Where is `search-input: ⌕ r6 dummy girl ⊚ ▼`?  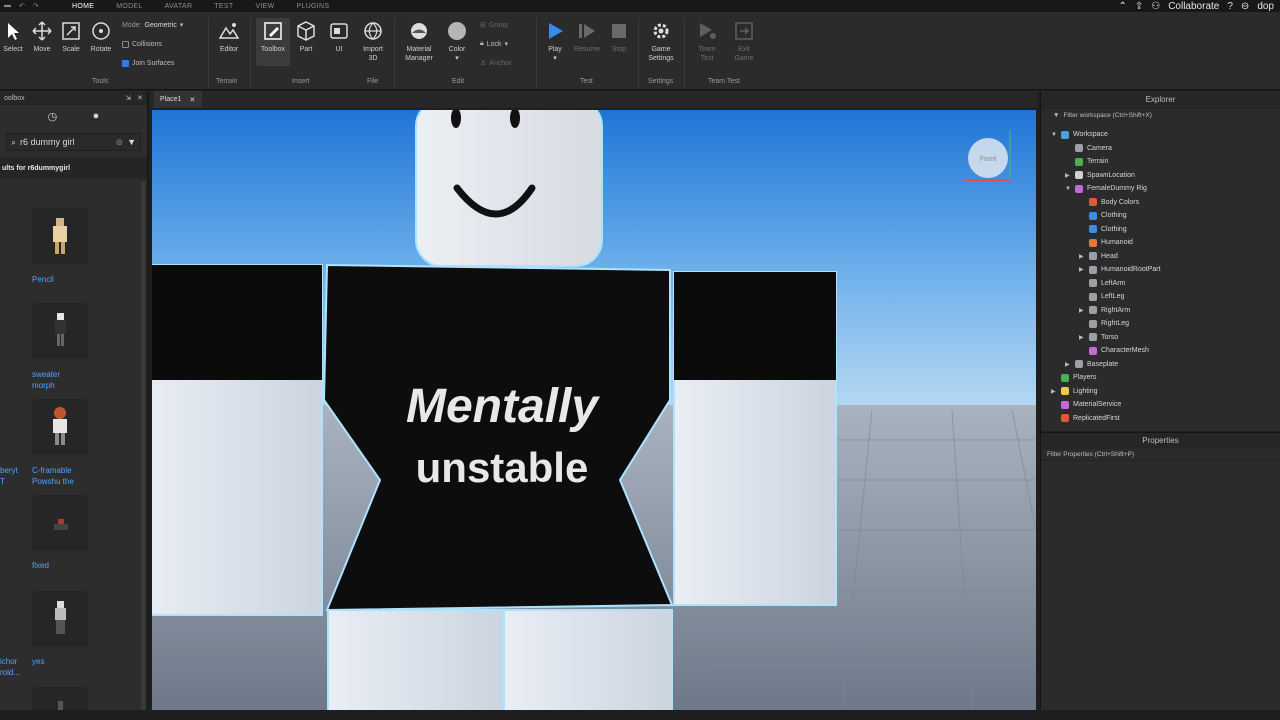
search-input: ⌕ r6 dummy girl ⊚ ▼ is located at coordinates (73, 142).